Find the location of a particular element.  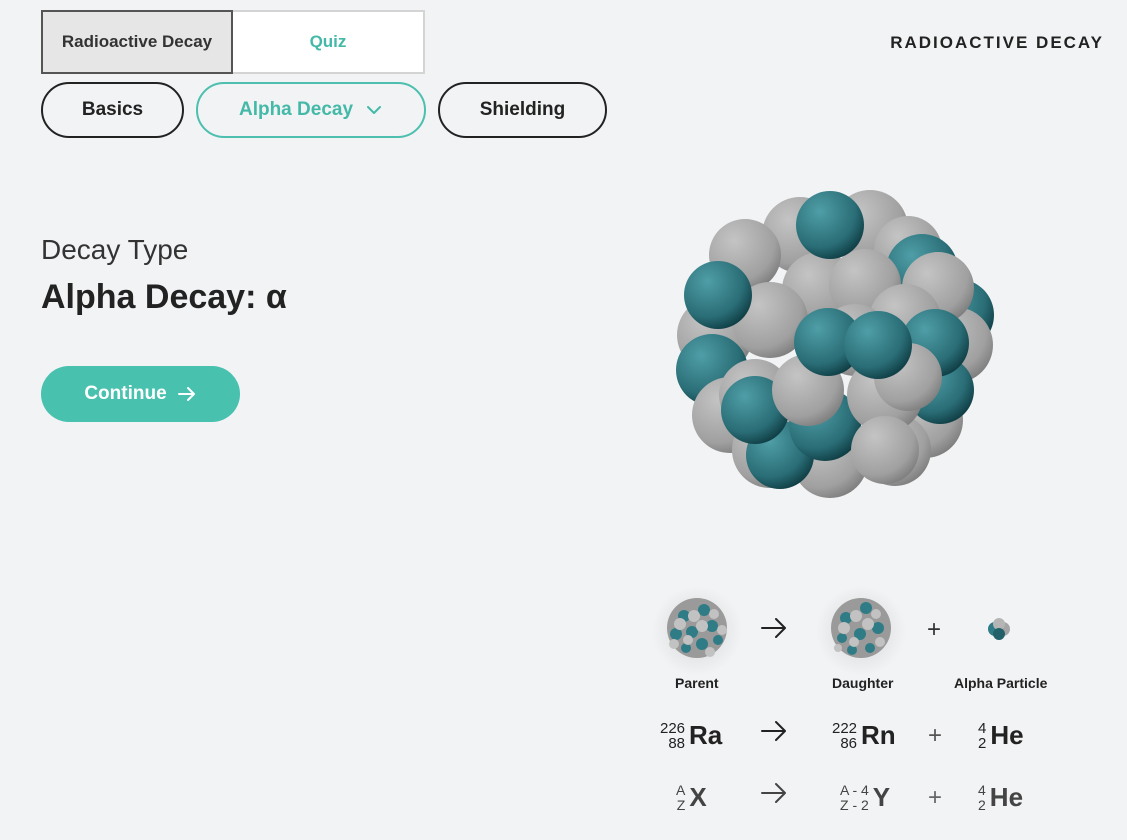

alpha-particle-icon is located at coordinates (999, 629).